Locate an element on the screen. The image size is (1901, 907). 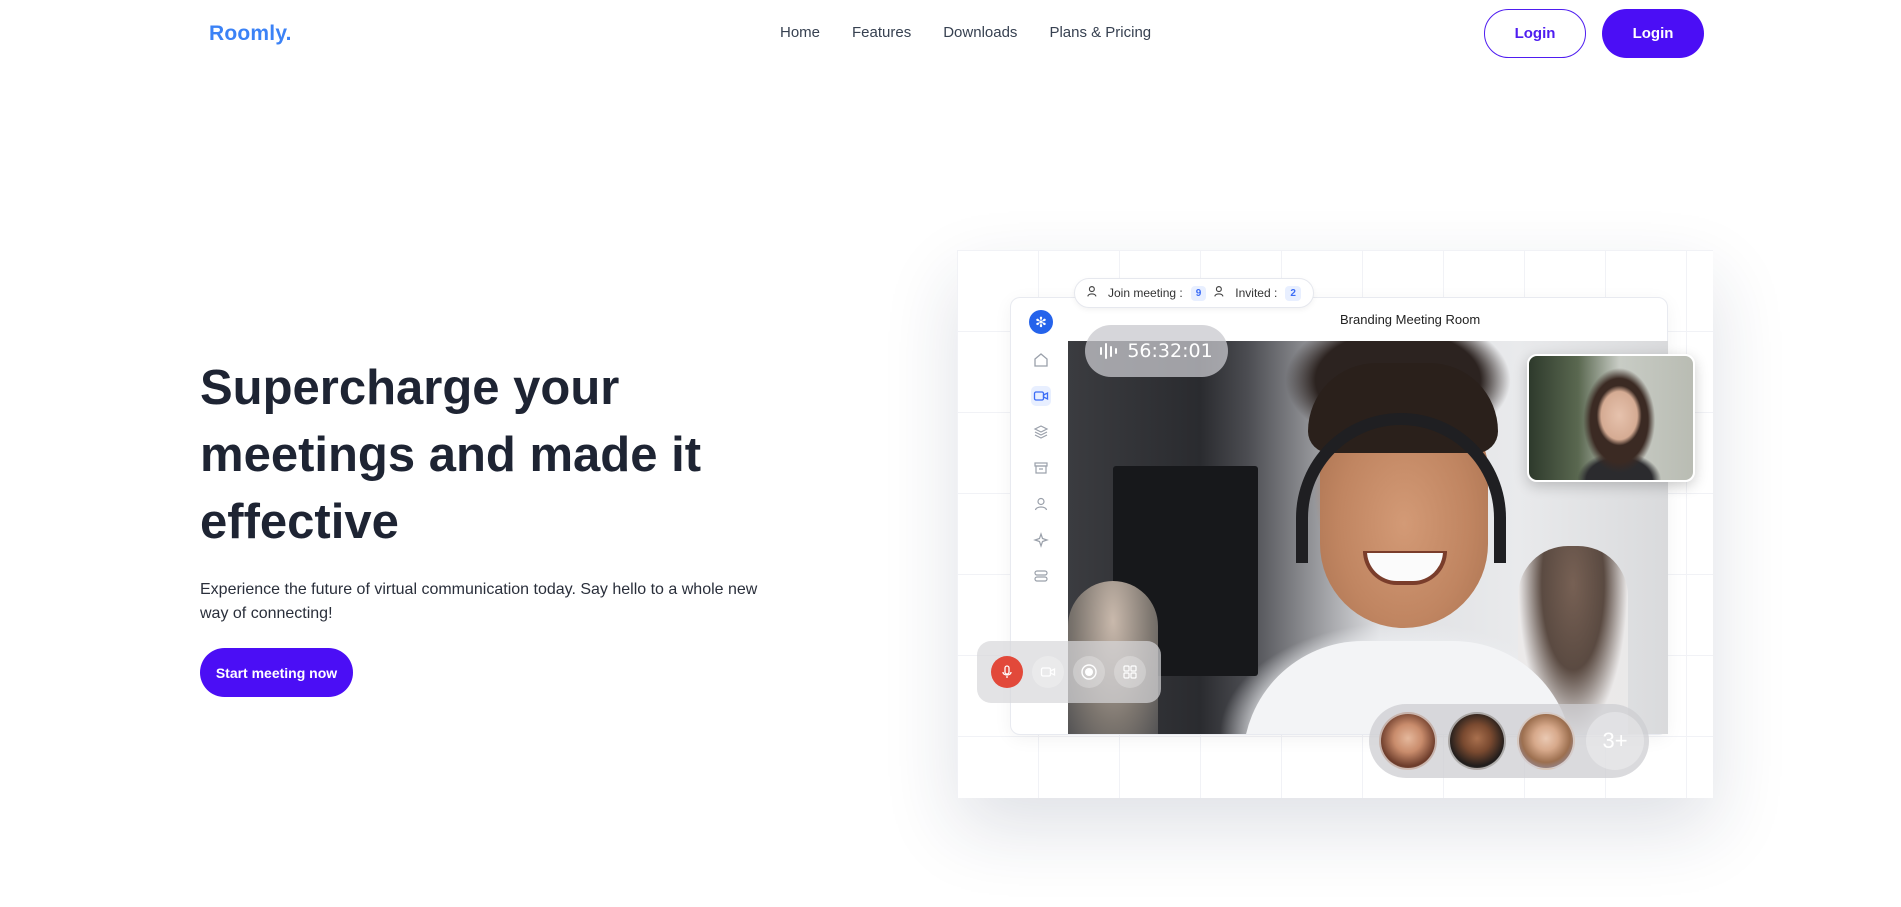
join-meeting-count: 9 is located at coordinates (1198, 293).